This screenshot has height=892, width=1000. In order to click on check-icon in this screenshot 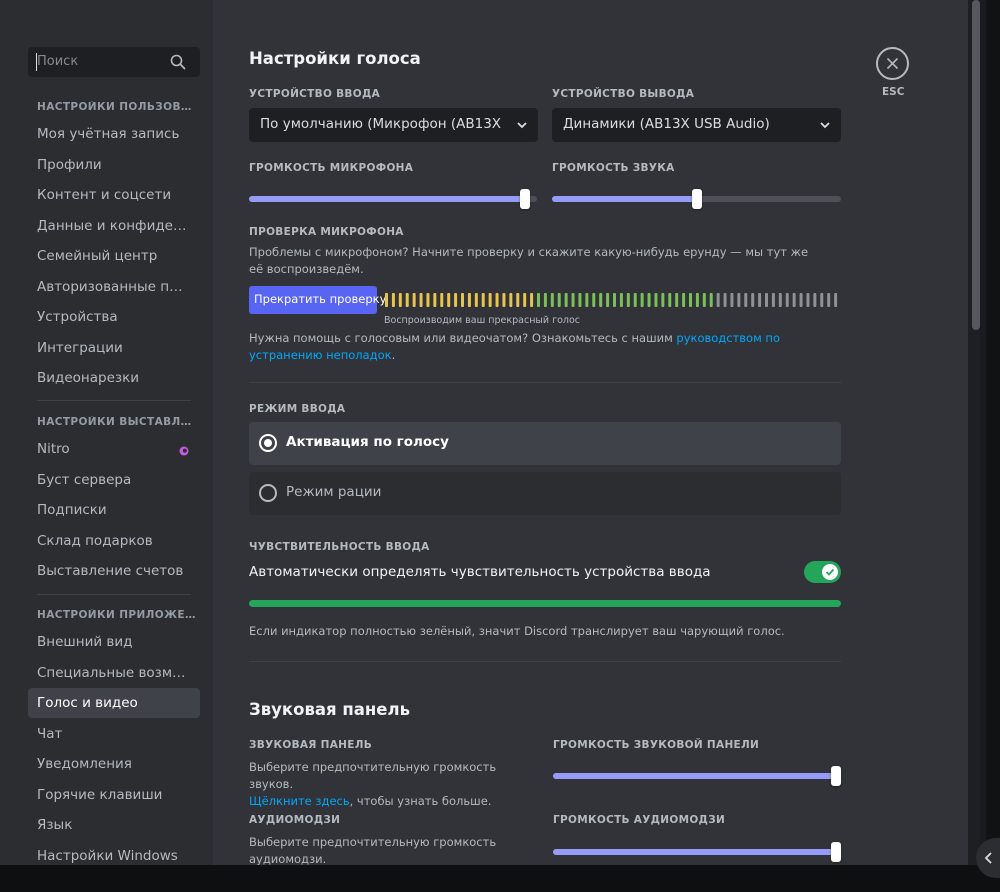, I will do `click(830, 572)`.